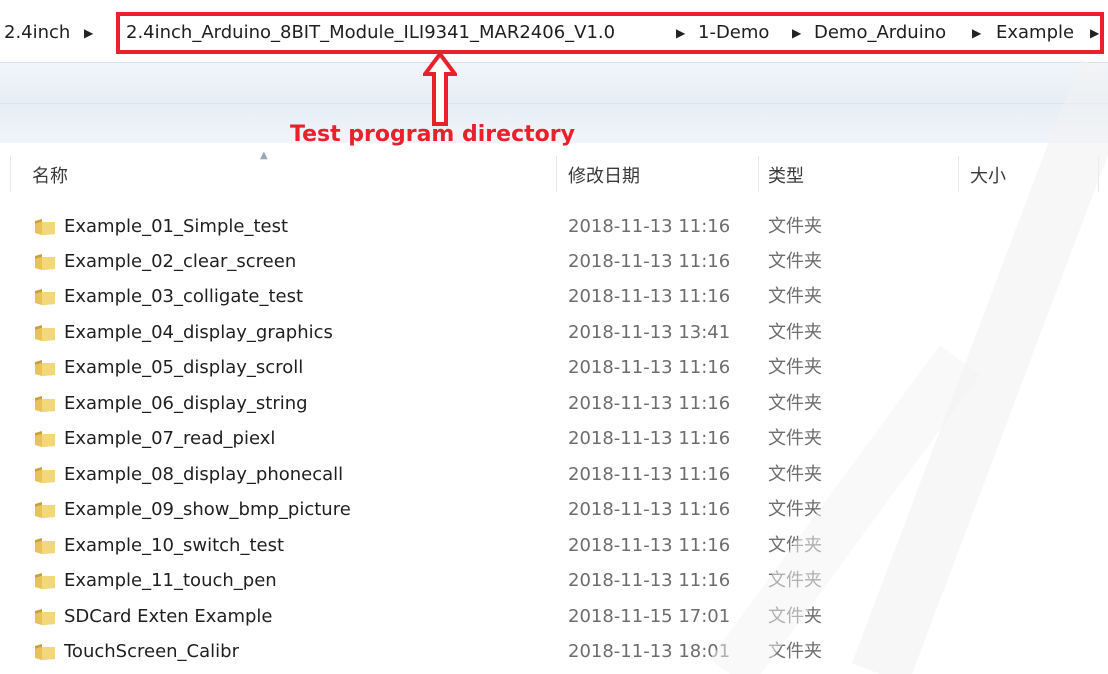 The height and width of the screenshot is (674, 1108). I want to click on file-modified: 2018-11-13 18:01, so click(649, 651).